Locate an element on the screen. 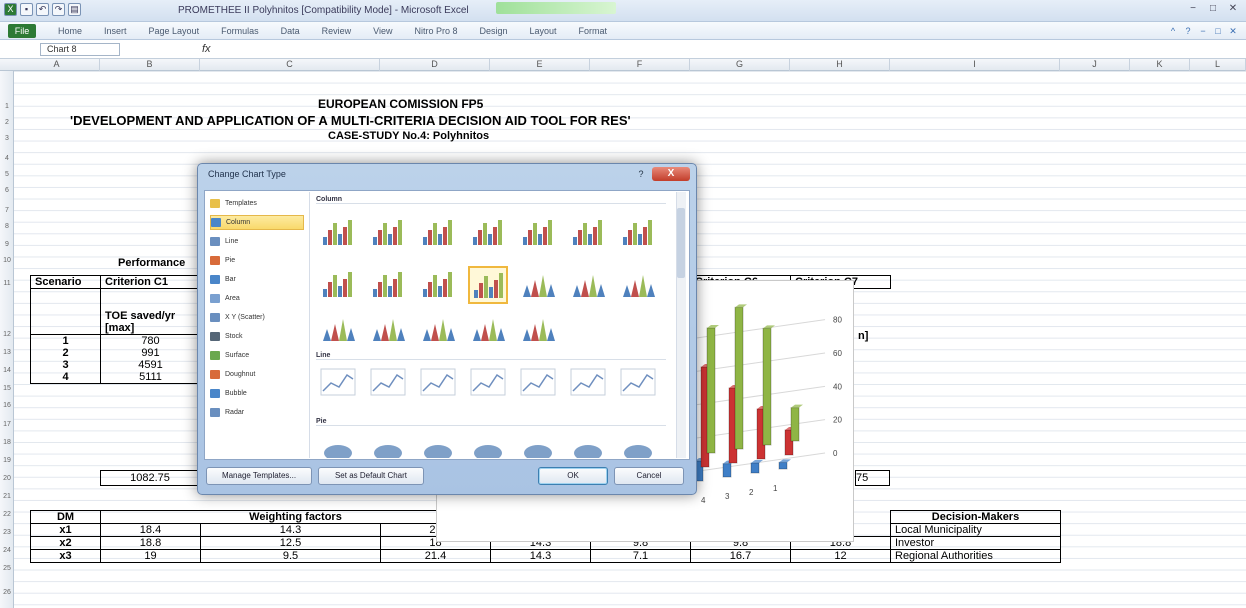  chart-type-templates: Templates is located at coordinates (257, 203).